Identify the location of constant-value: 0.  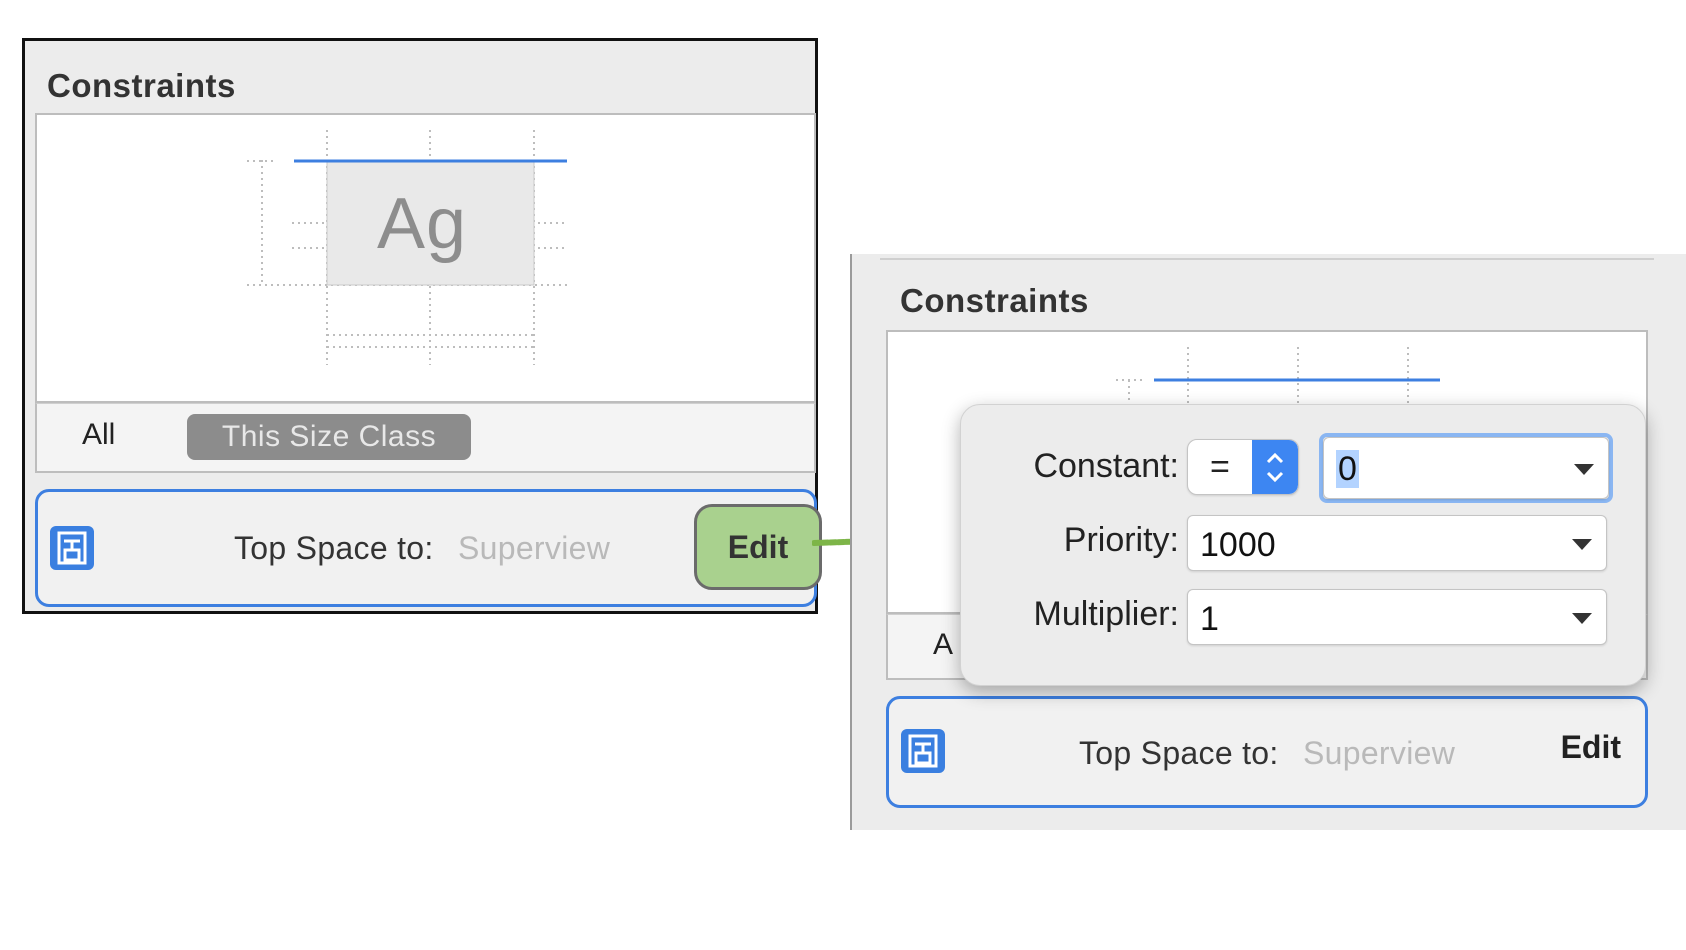
(1347, 469).